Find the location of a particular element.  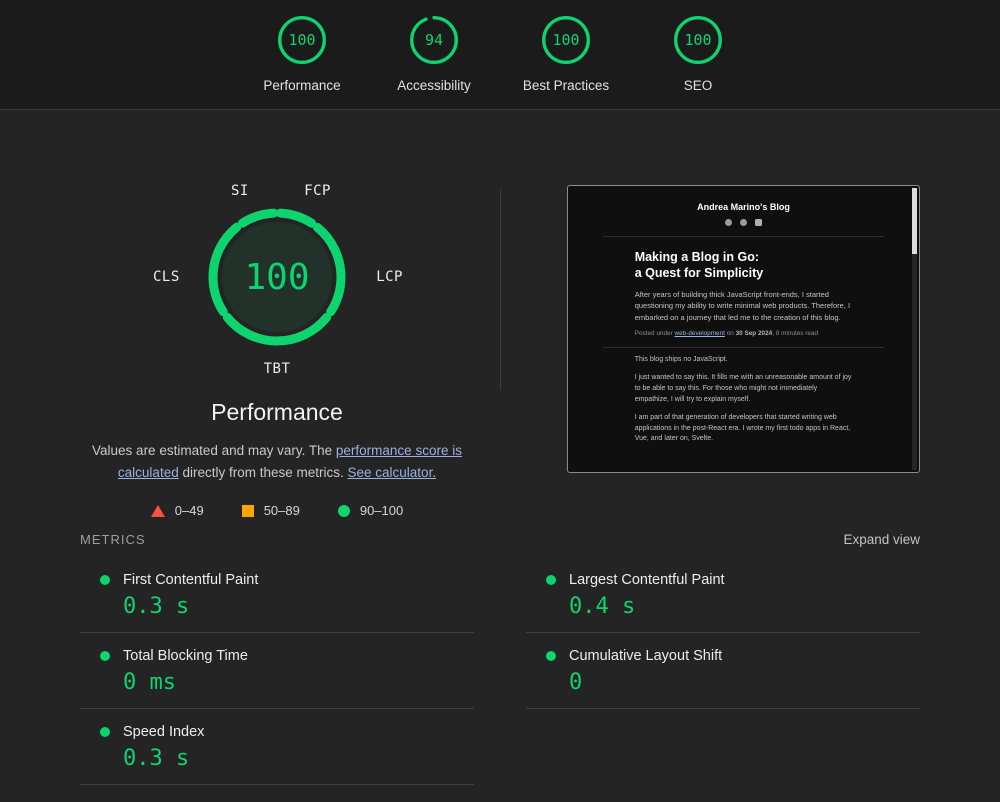

metric-name: First Contentful Paint is located at coordinates (191, 580).